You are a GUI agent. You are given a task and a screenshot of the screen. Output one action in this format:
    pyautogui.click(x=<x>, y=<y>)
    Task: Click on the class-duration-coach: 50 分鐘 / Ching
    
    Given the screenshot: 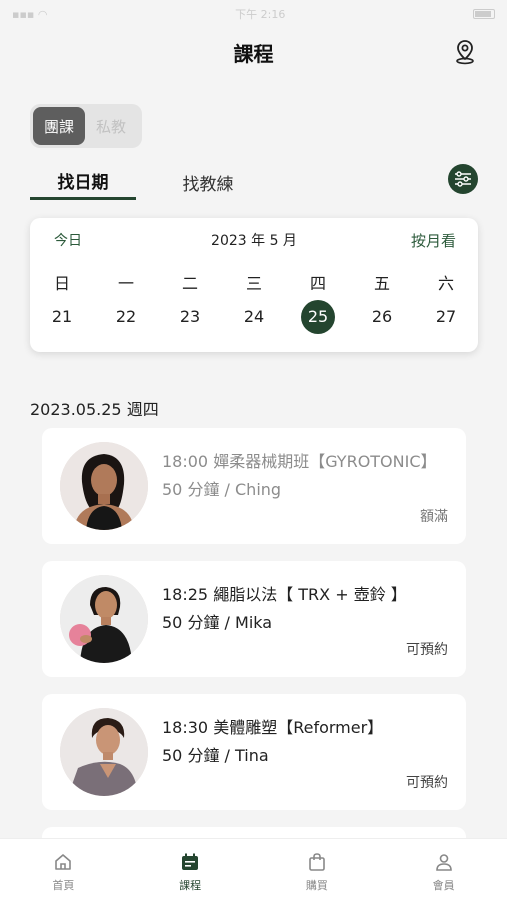 What is the action you would take?
    pyautogui.click(x=222, y=489)
    